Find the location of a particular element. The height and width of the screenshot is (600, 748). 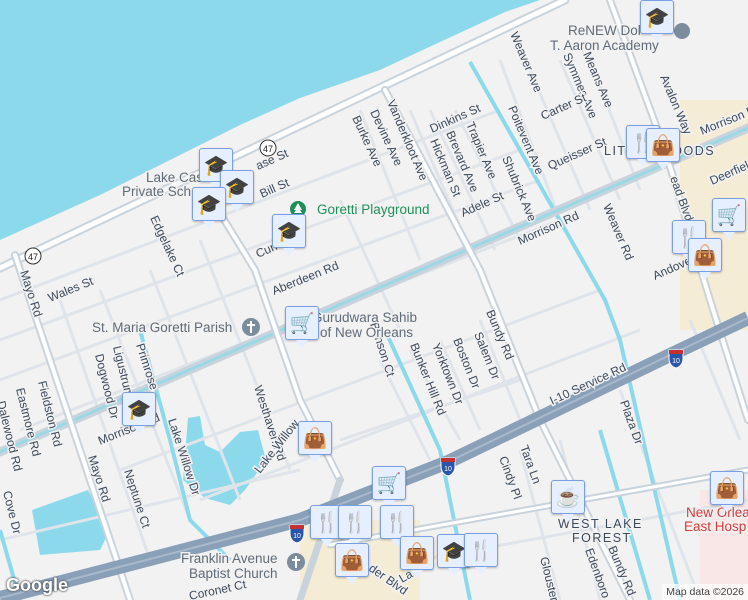

poi-label: New Orlea is located at coordinates (716, 513).